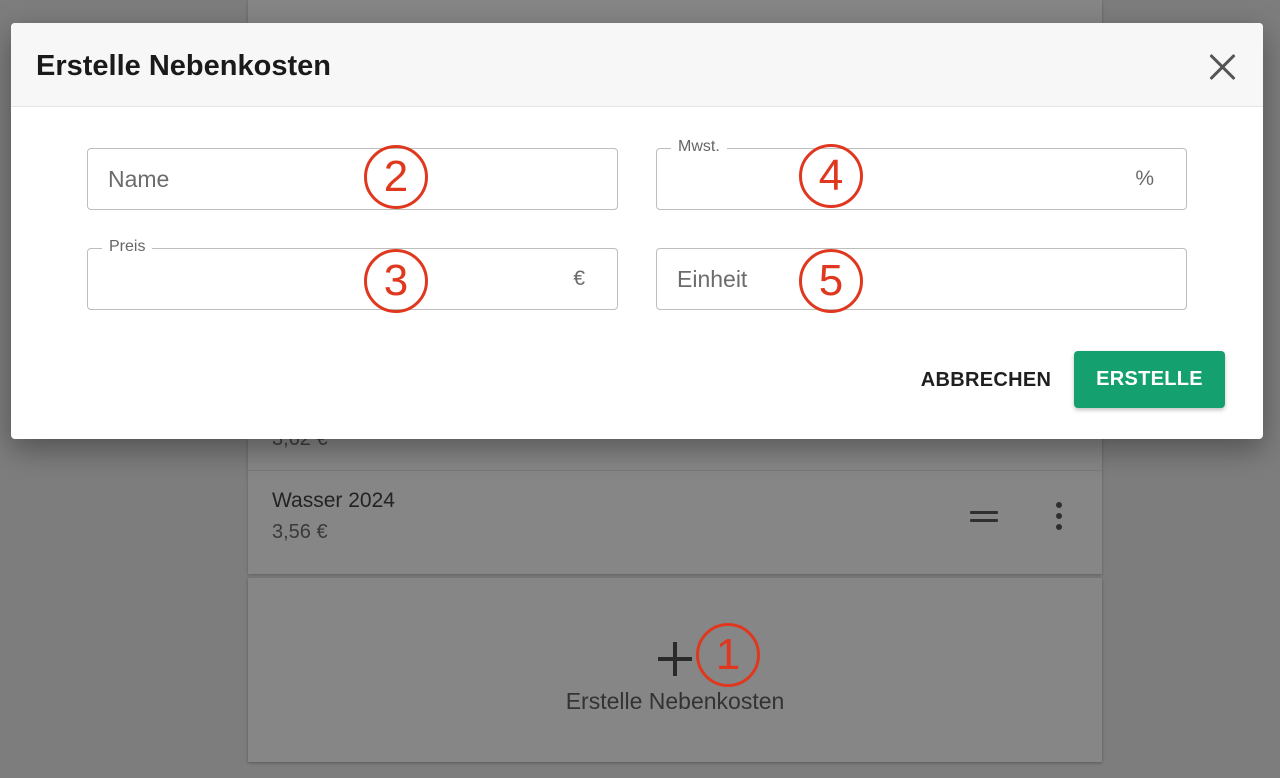 The image size is (1280, 778). What do you see at coordinates (308, 279) in the screenshot?
I see `preis-input` at bounding box center [308, 279].